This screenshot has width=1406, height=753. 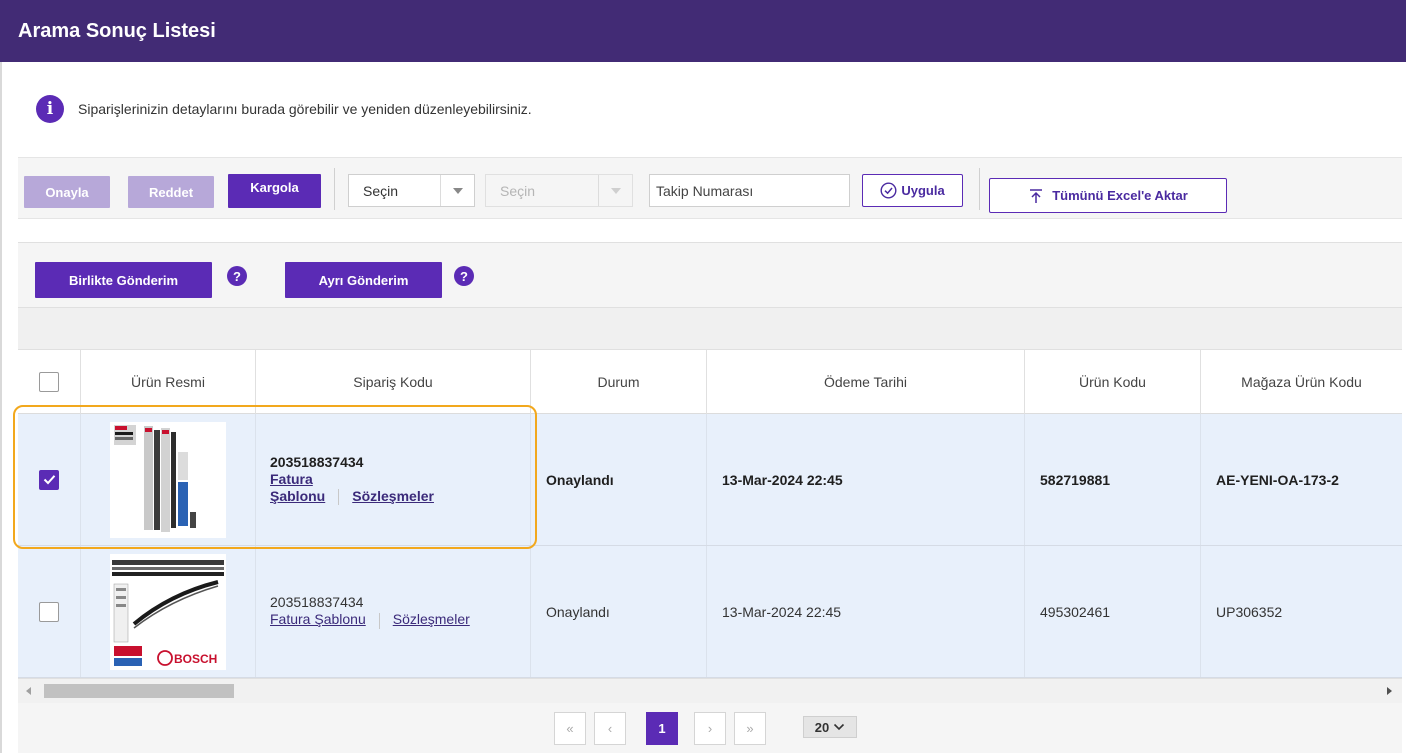 I want to click on product-code-cell: 495302461, so click(x=1112, y=611).